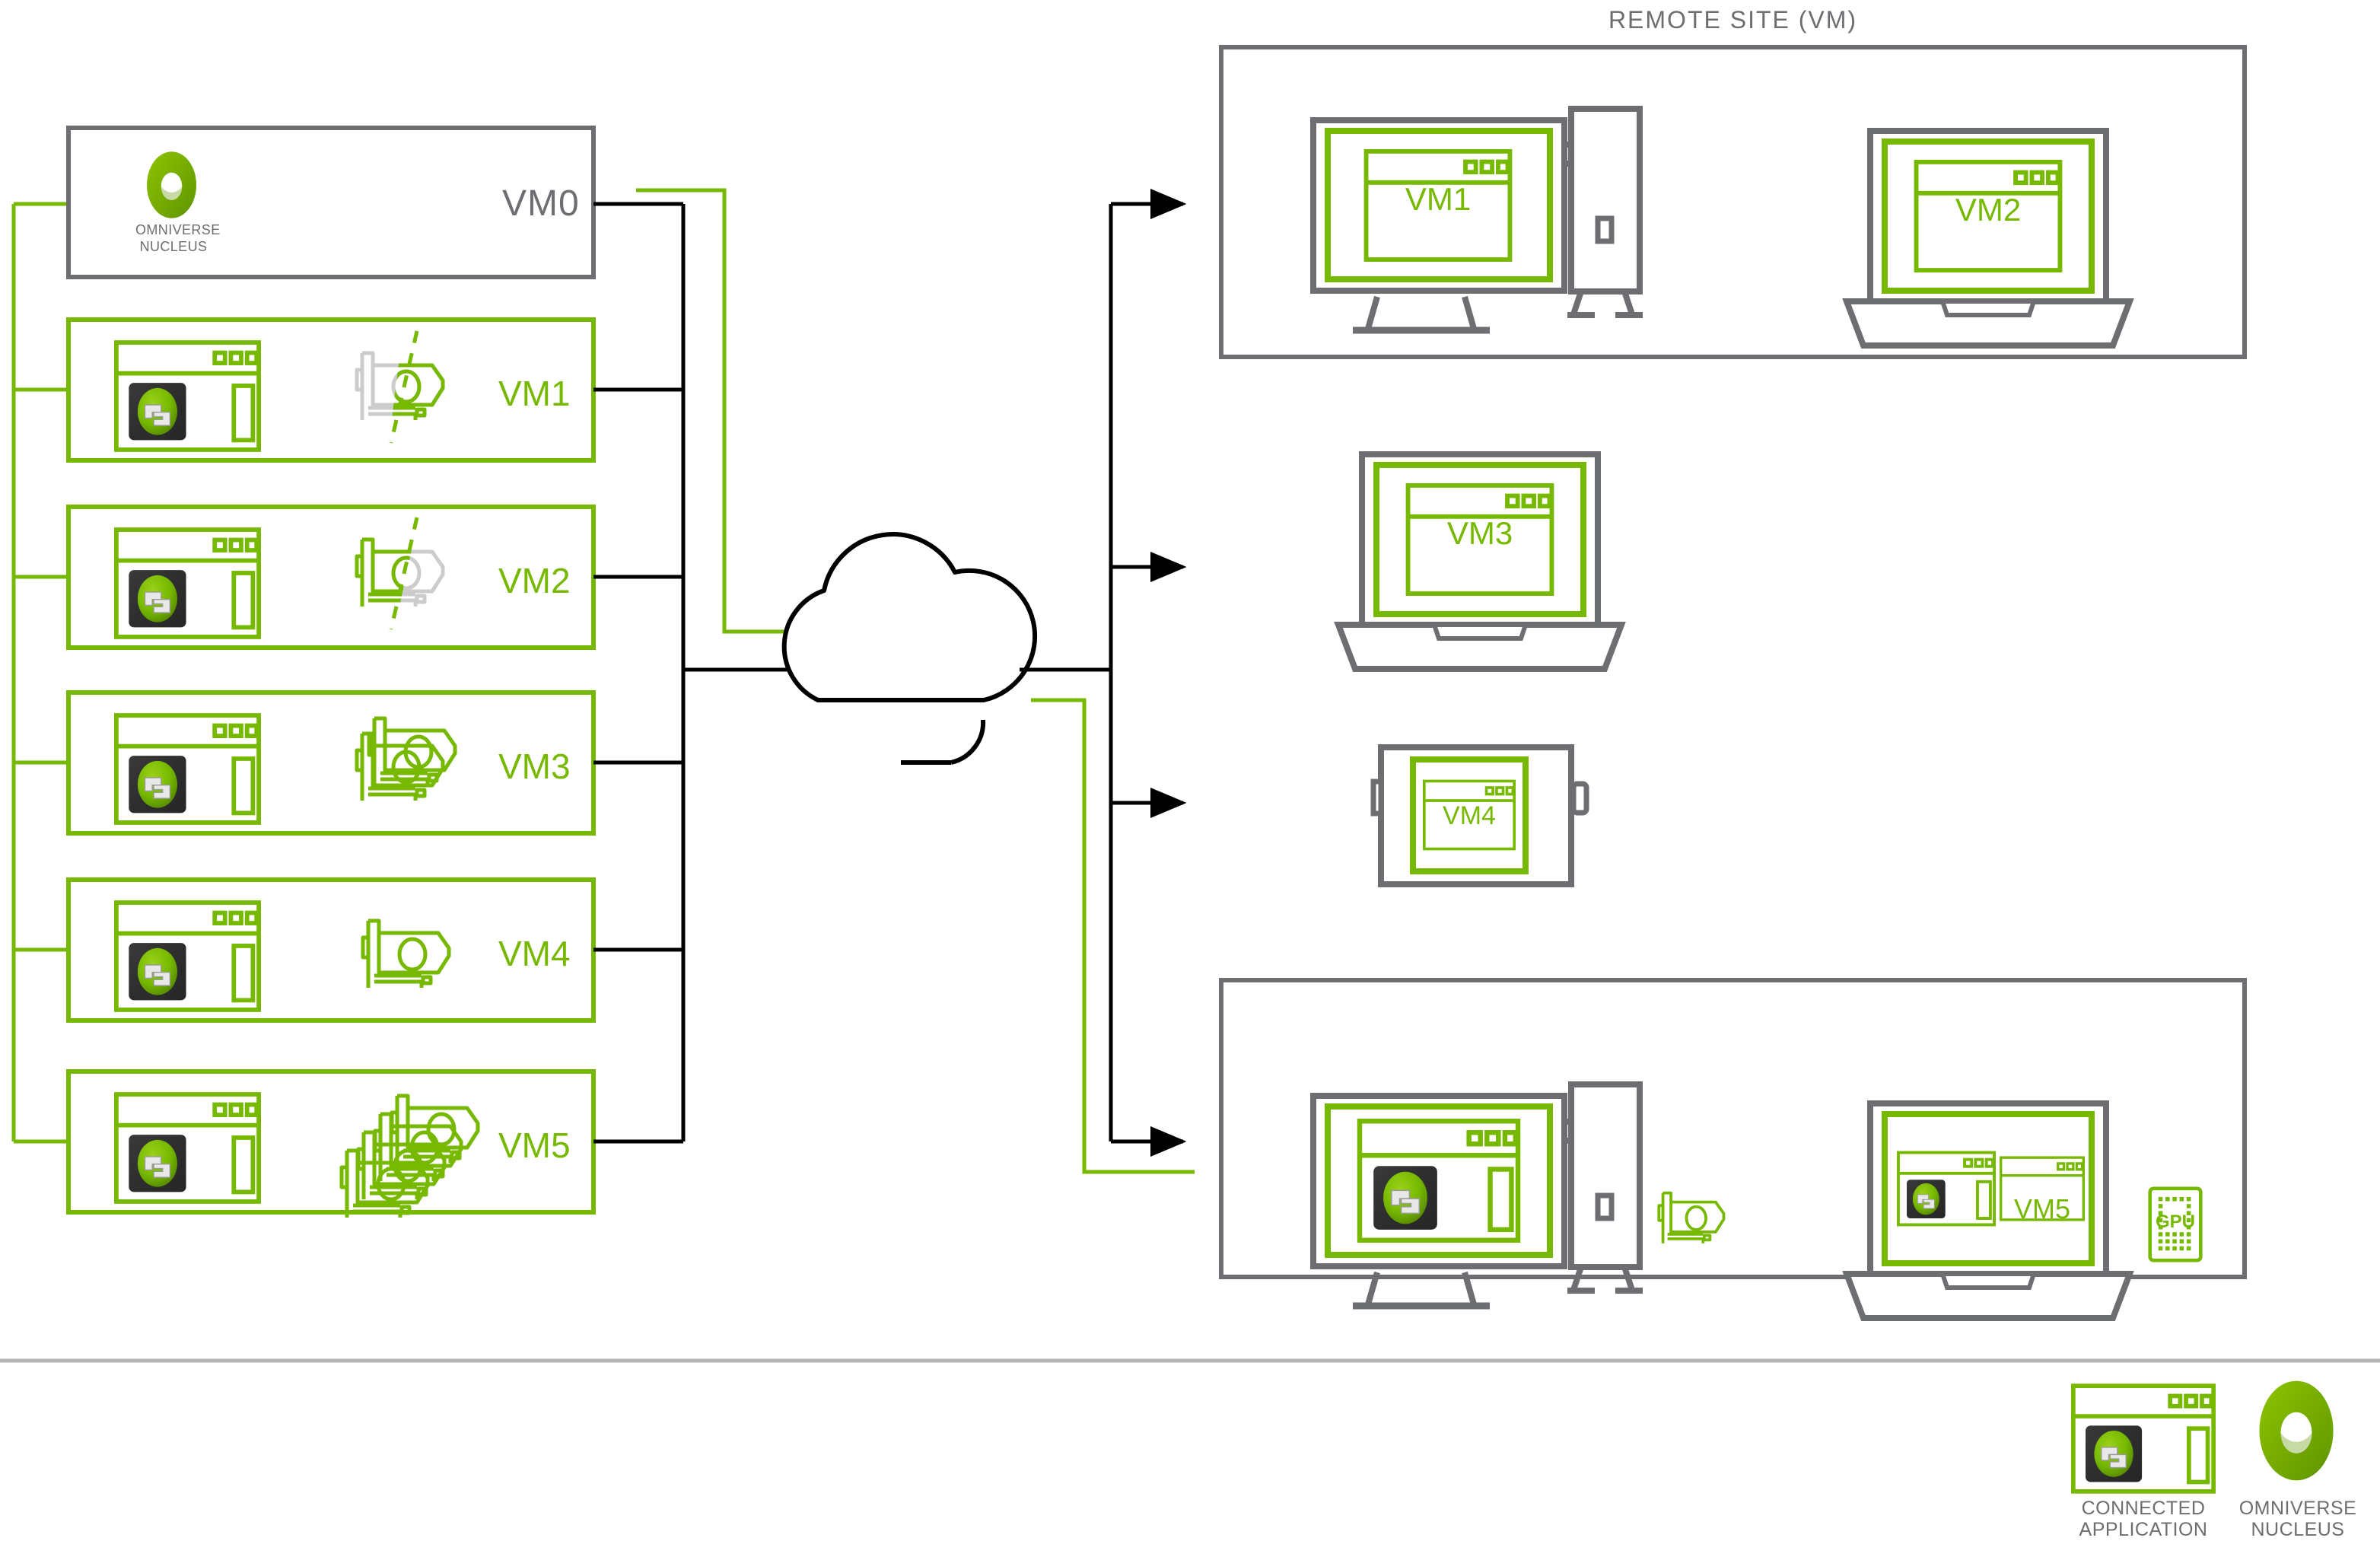 The image size is (2380, 1541). What do you see at coordinates (2143, 1530) in the screenshot?
I see `legend-item-0-line2: APPLICATION` at bounding box center [2143, 1530].